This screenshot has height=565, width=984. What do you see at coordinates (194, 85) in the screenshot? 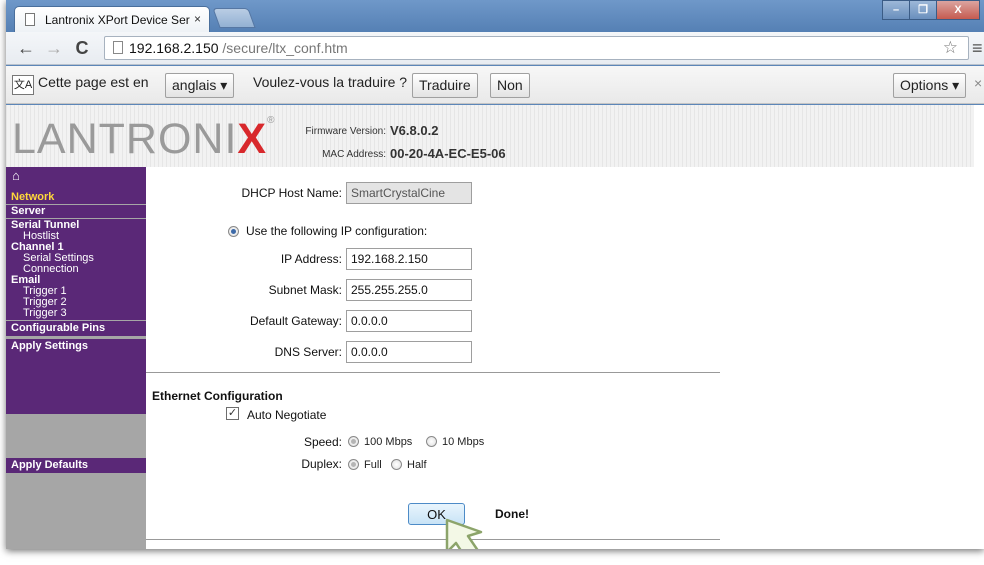
I see `language-value: anglais` at bounding box center [194, 85].